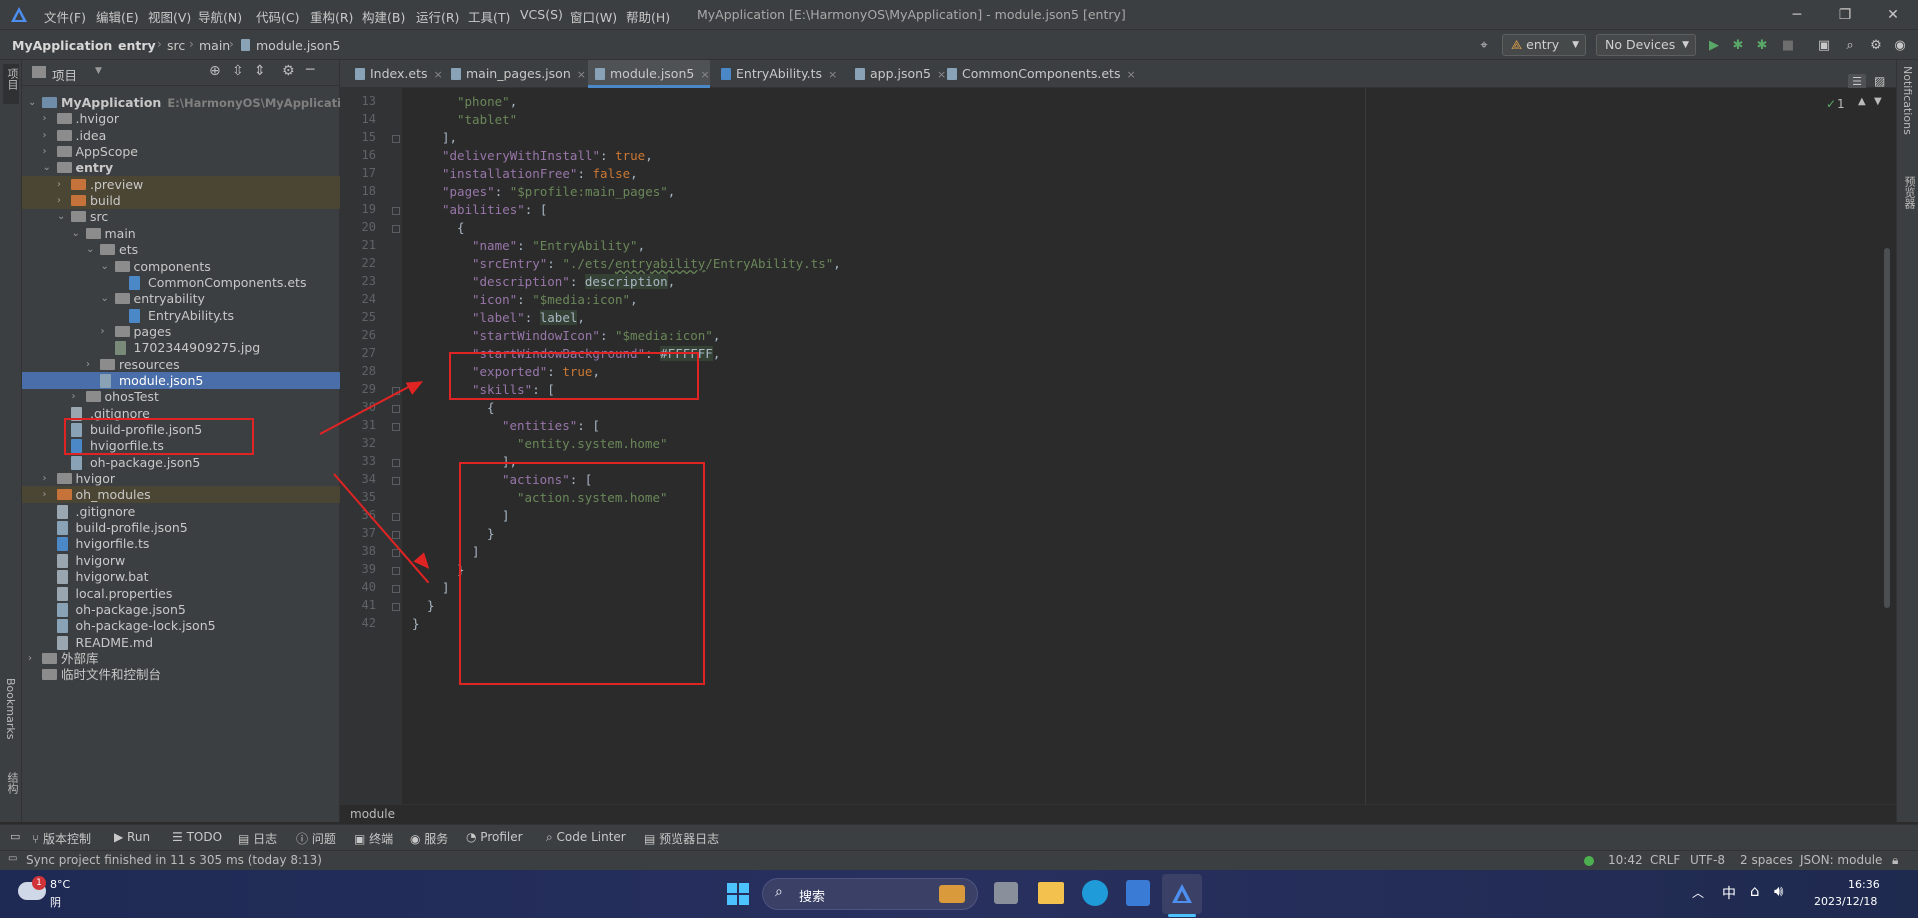 The width and height of the screenshot is (1918, 918). I want to click on menu-item: 编辑(E), so click(117, 16).